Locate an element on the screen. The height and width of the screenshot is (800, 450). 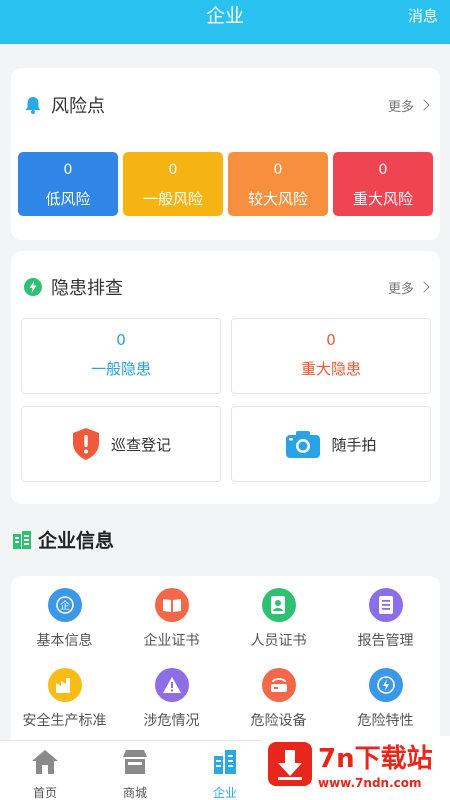
enterprise-icon is located at coordinates (225, 762).